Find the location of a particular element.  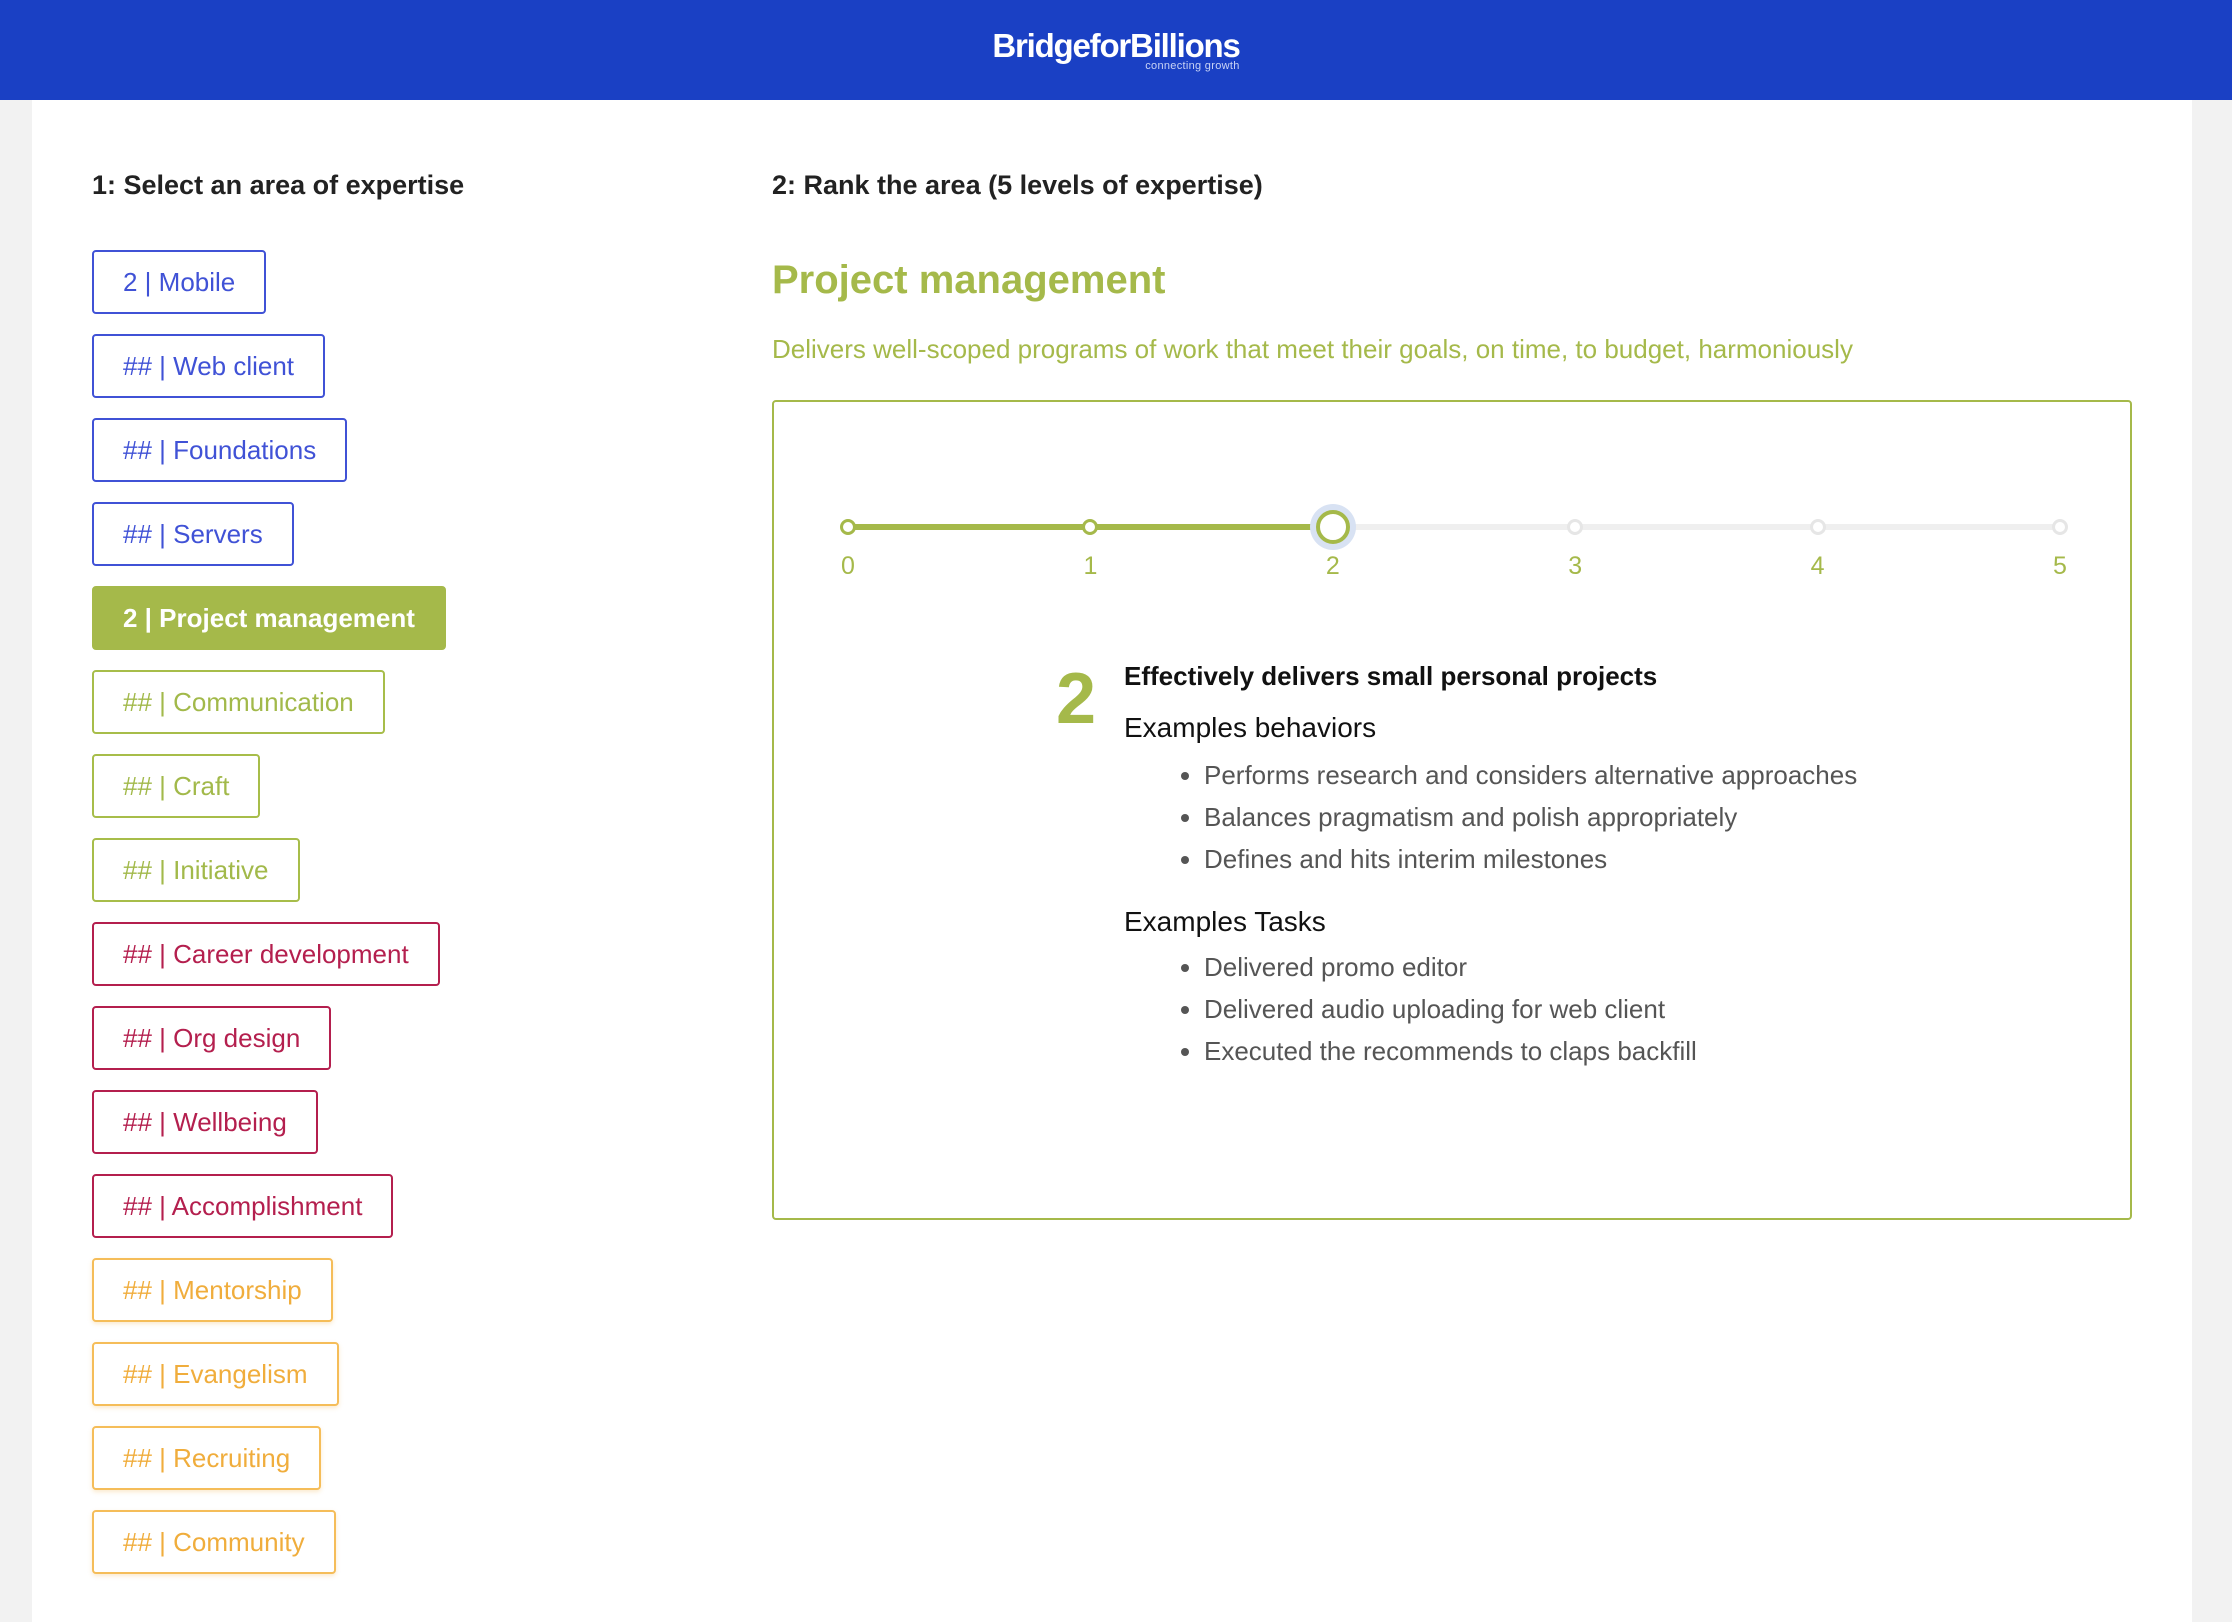

step1-title: 1: Select an area of expertise is located at coordinates (278, 185).